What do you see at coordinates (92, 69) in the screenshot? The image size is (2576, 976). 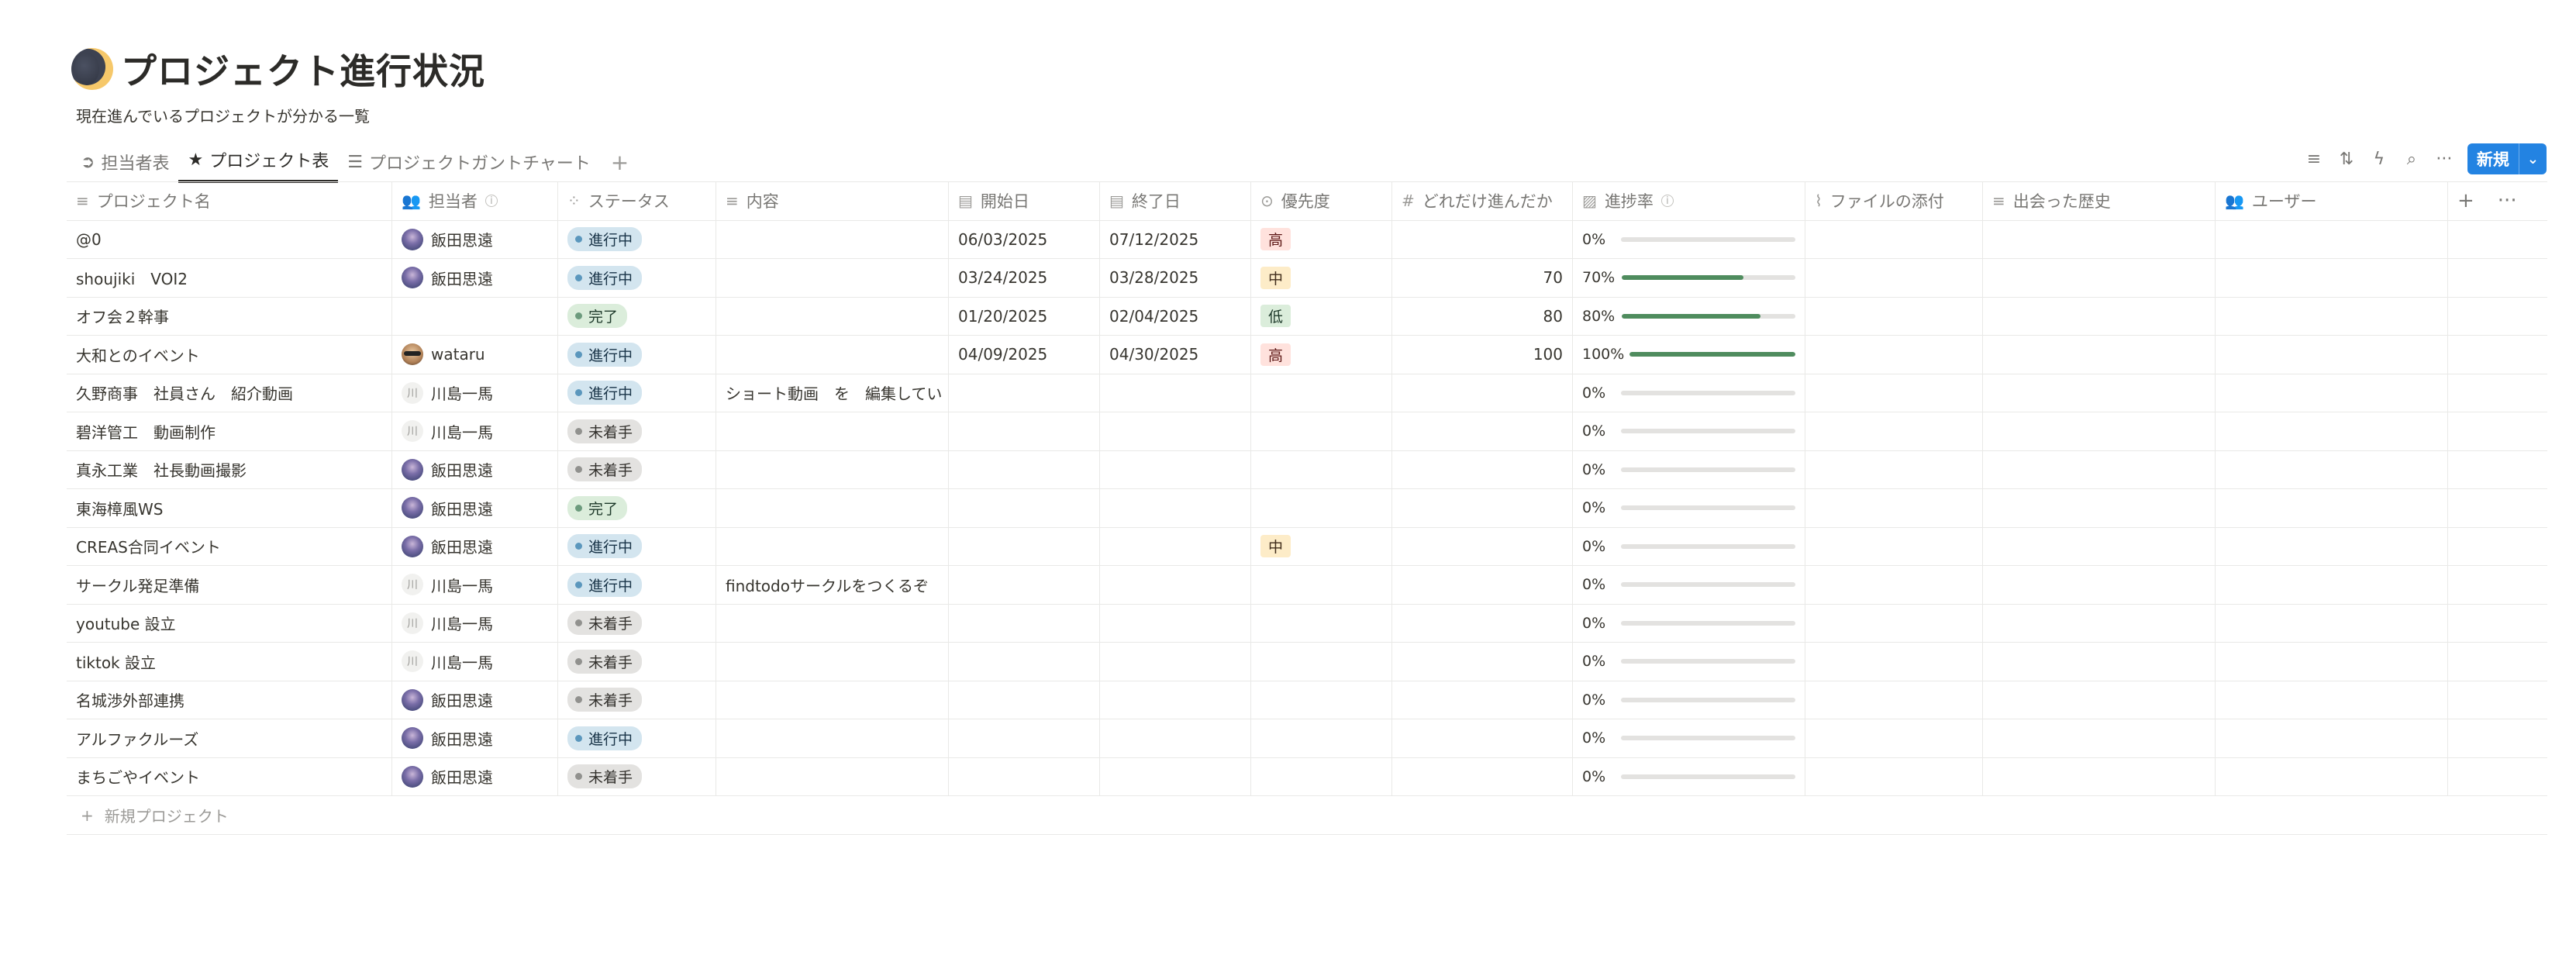 I see `moon-icon` at bounding box center [92, 69].